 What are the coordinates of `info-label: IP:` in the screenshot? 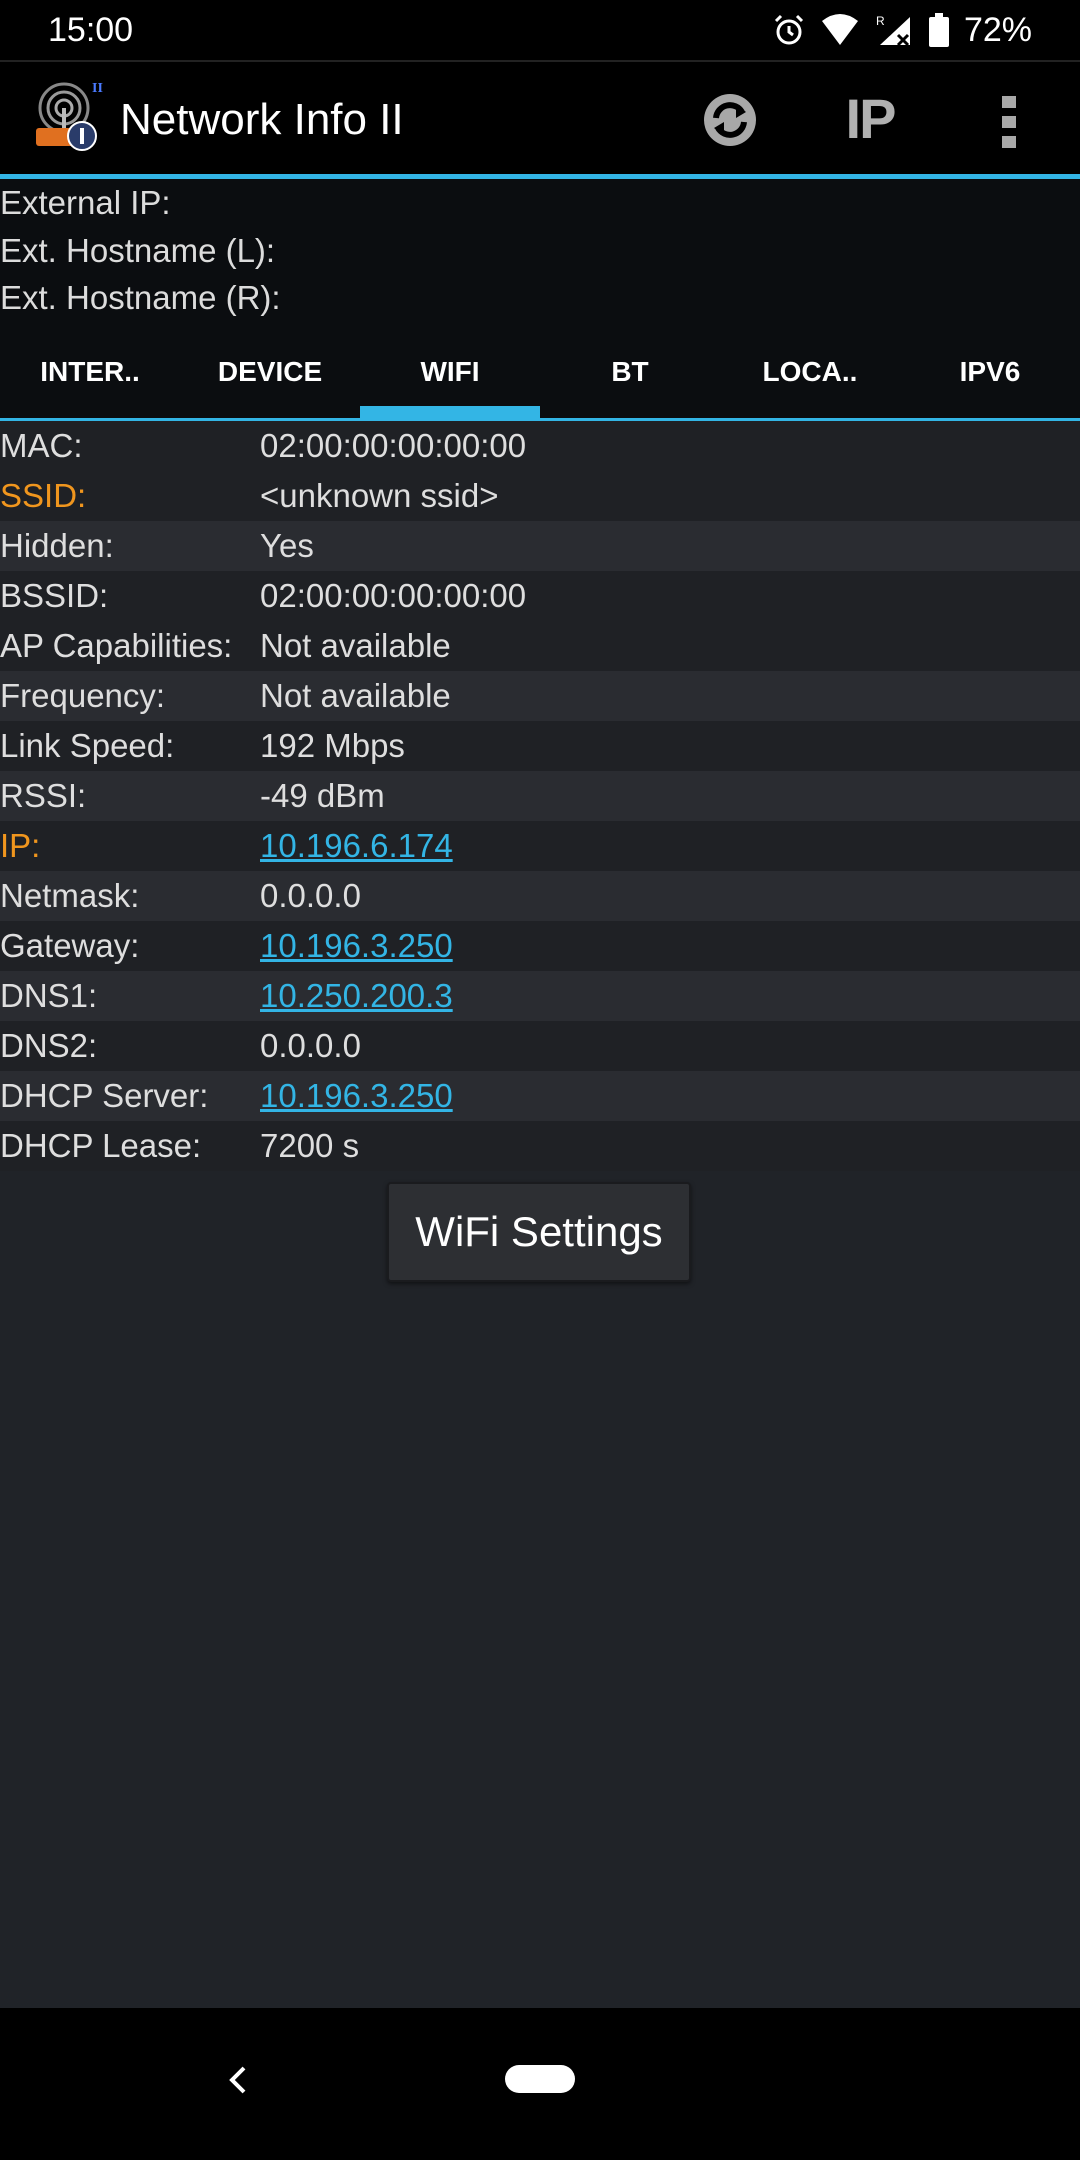 It's located at (20, 845).